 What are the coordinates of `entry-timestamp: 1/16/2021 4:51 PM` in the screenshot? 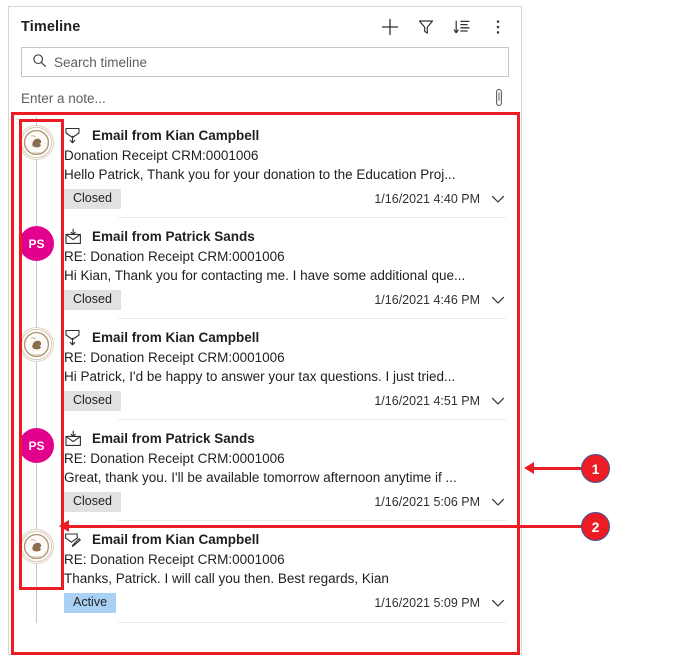 It's located at (427, 401).